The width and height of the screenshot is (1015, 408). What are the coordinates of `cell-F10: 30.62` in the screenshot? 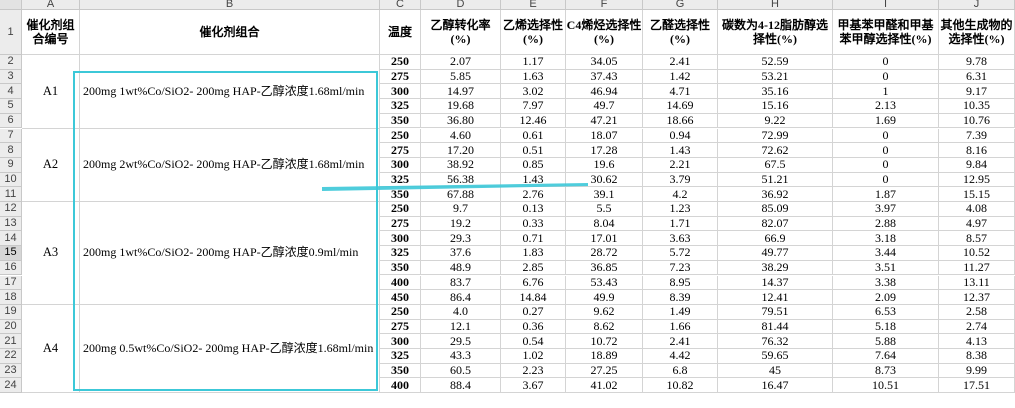 It's located at (604, 180).